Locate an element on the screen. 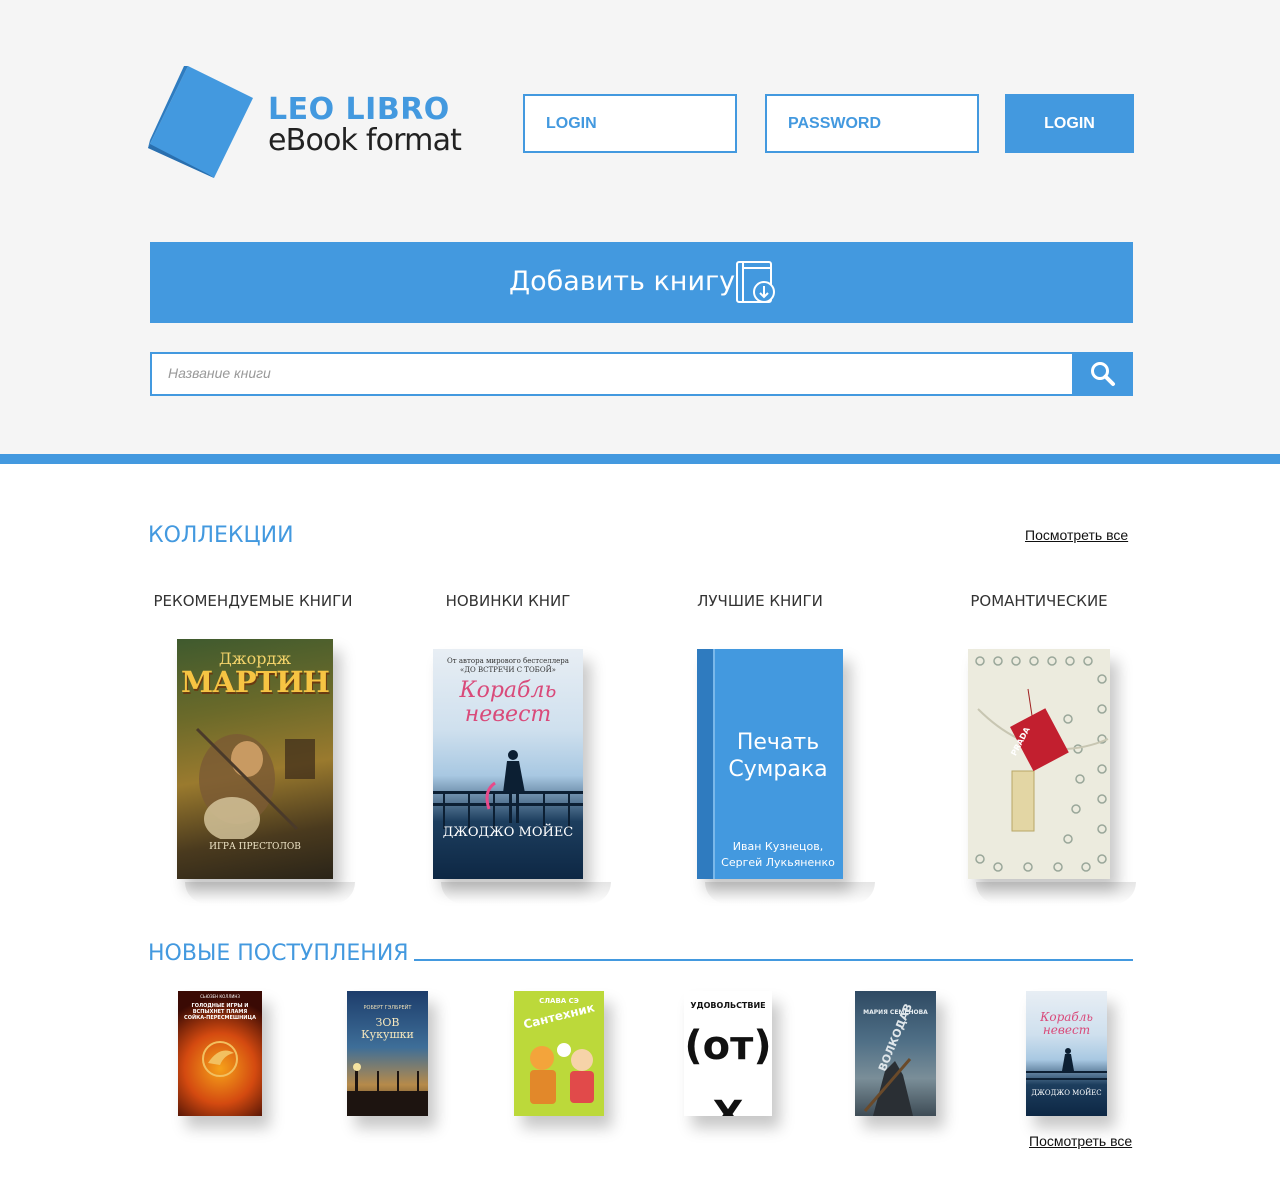 The width and height of the screenshot is (1280, 1179). new-arrivals-title: НОВЫЕ ПОСТУПЛЕНИЯ is located at coordinates (278, 953).